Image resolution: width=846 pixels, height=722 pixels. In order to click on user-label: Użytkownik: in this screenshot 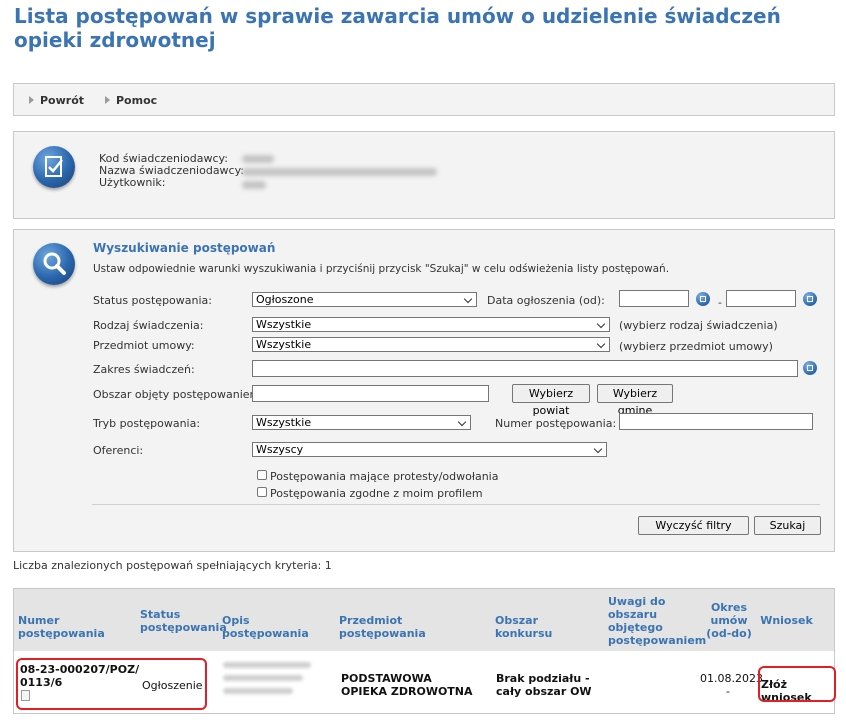, I will do `click(132, 182)`.